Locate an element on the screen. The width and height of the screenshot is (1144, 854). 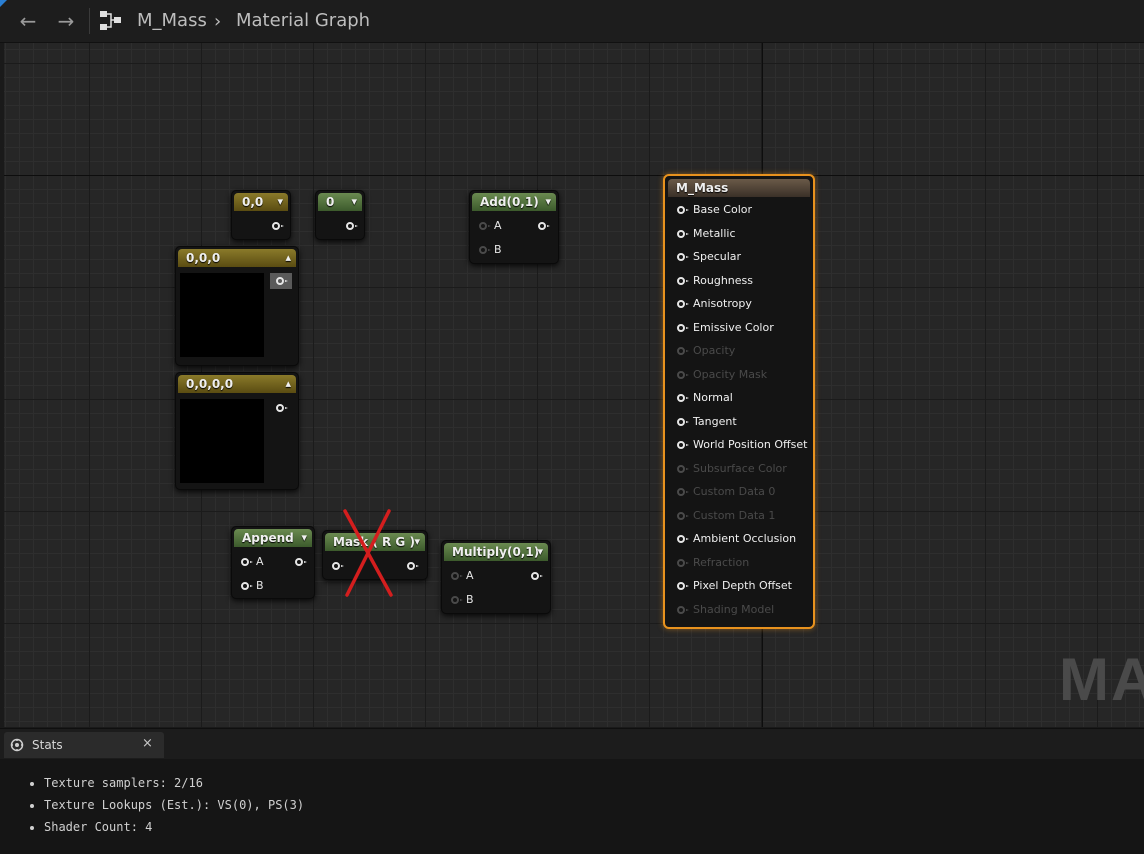
result-input-label: Custom Data 1 is located at coordinates (734, 515).